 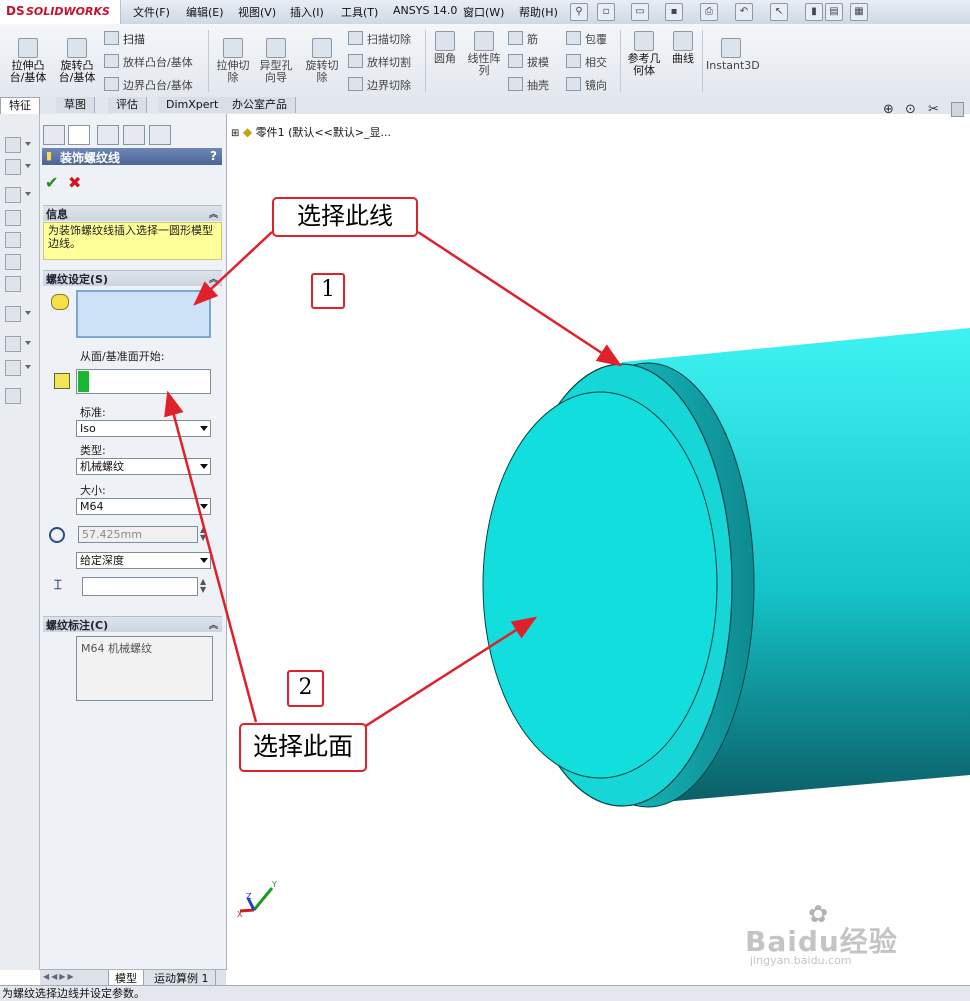 What do you see at coordinates (240, 914) in the screenshot?
I see `axis-label-x: X` at bounding box center [240, 914].